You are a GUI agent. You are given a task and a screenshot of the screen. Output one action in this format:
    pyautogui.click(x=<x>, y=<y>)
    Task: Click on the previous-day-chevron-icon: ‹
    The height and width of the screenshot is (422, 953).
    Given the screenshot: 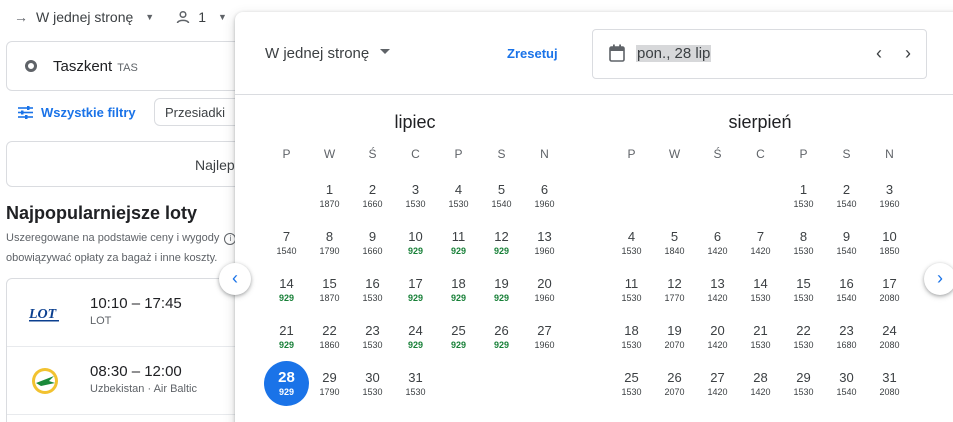 What is the action you would take?
    pyautogui.click(x=879, y=53)
    